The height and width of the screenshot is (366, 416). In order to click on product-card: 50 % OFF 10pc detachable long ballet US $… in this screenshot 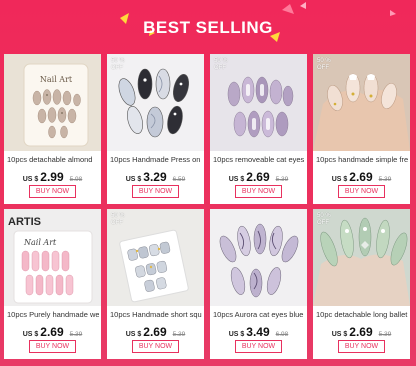, I will do `click(361, 284)`.